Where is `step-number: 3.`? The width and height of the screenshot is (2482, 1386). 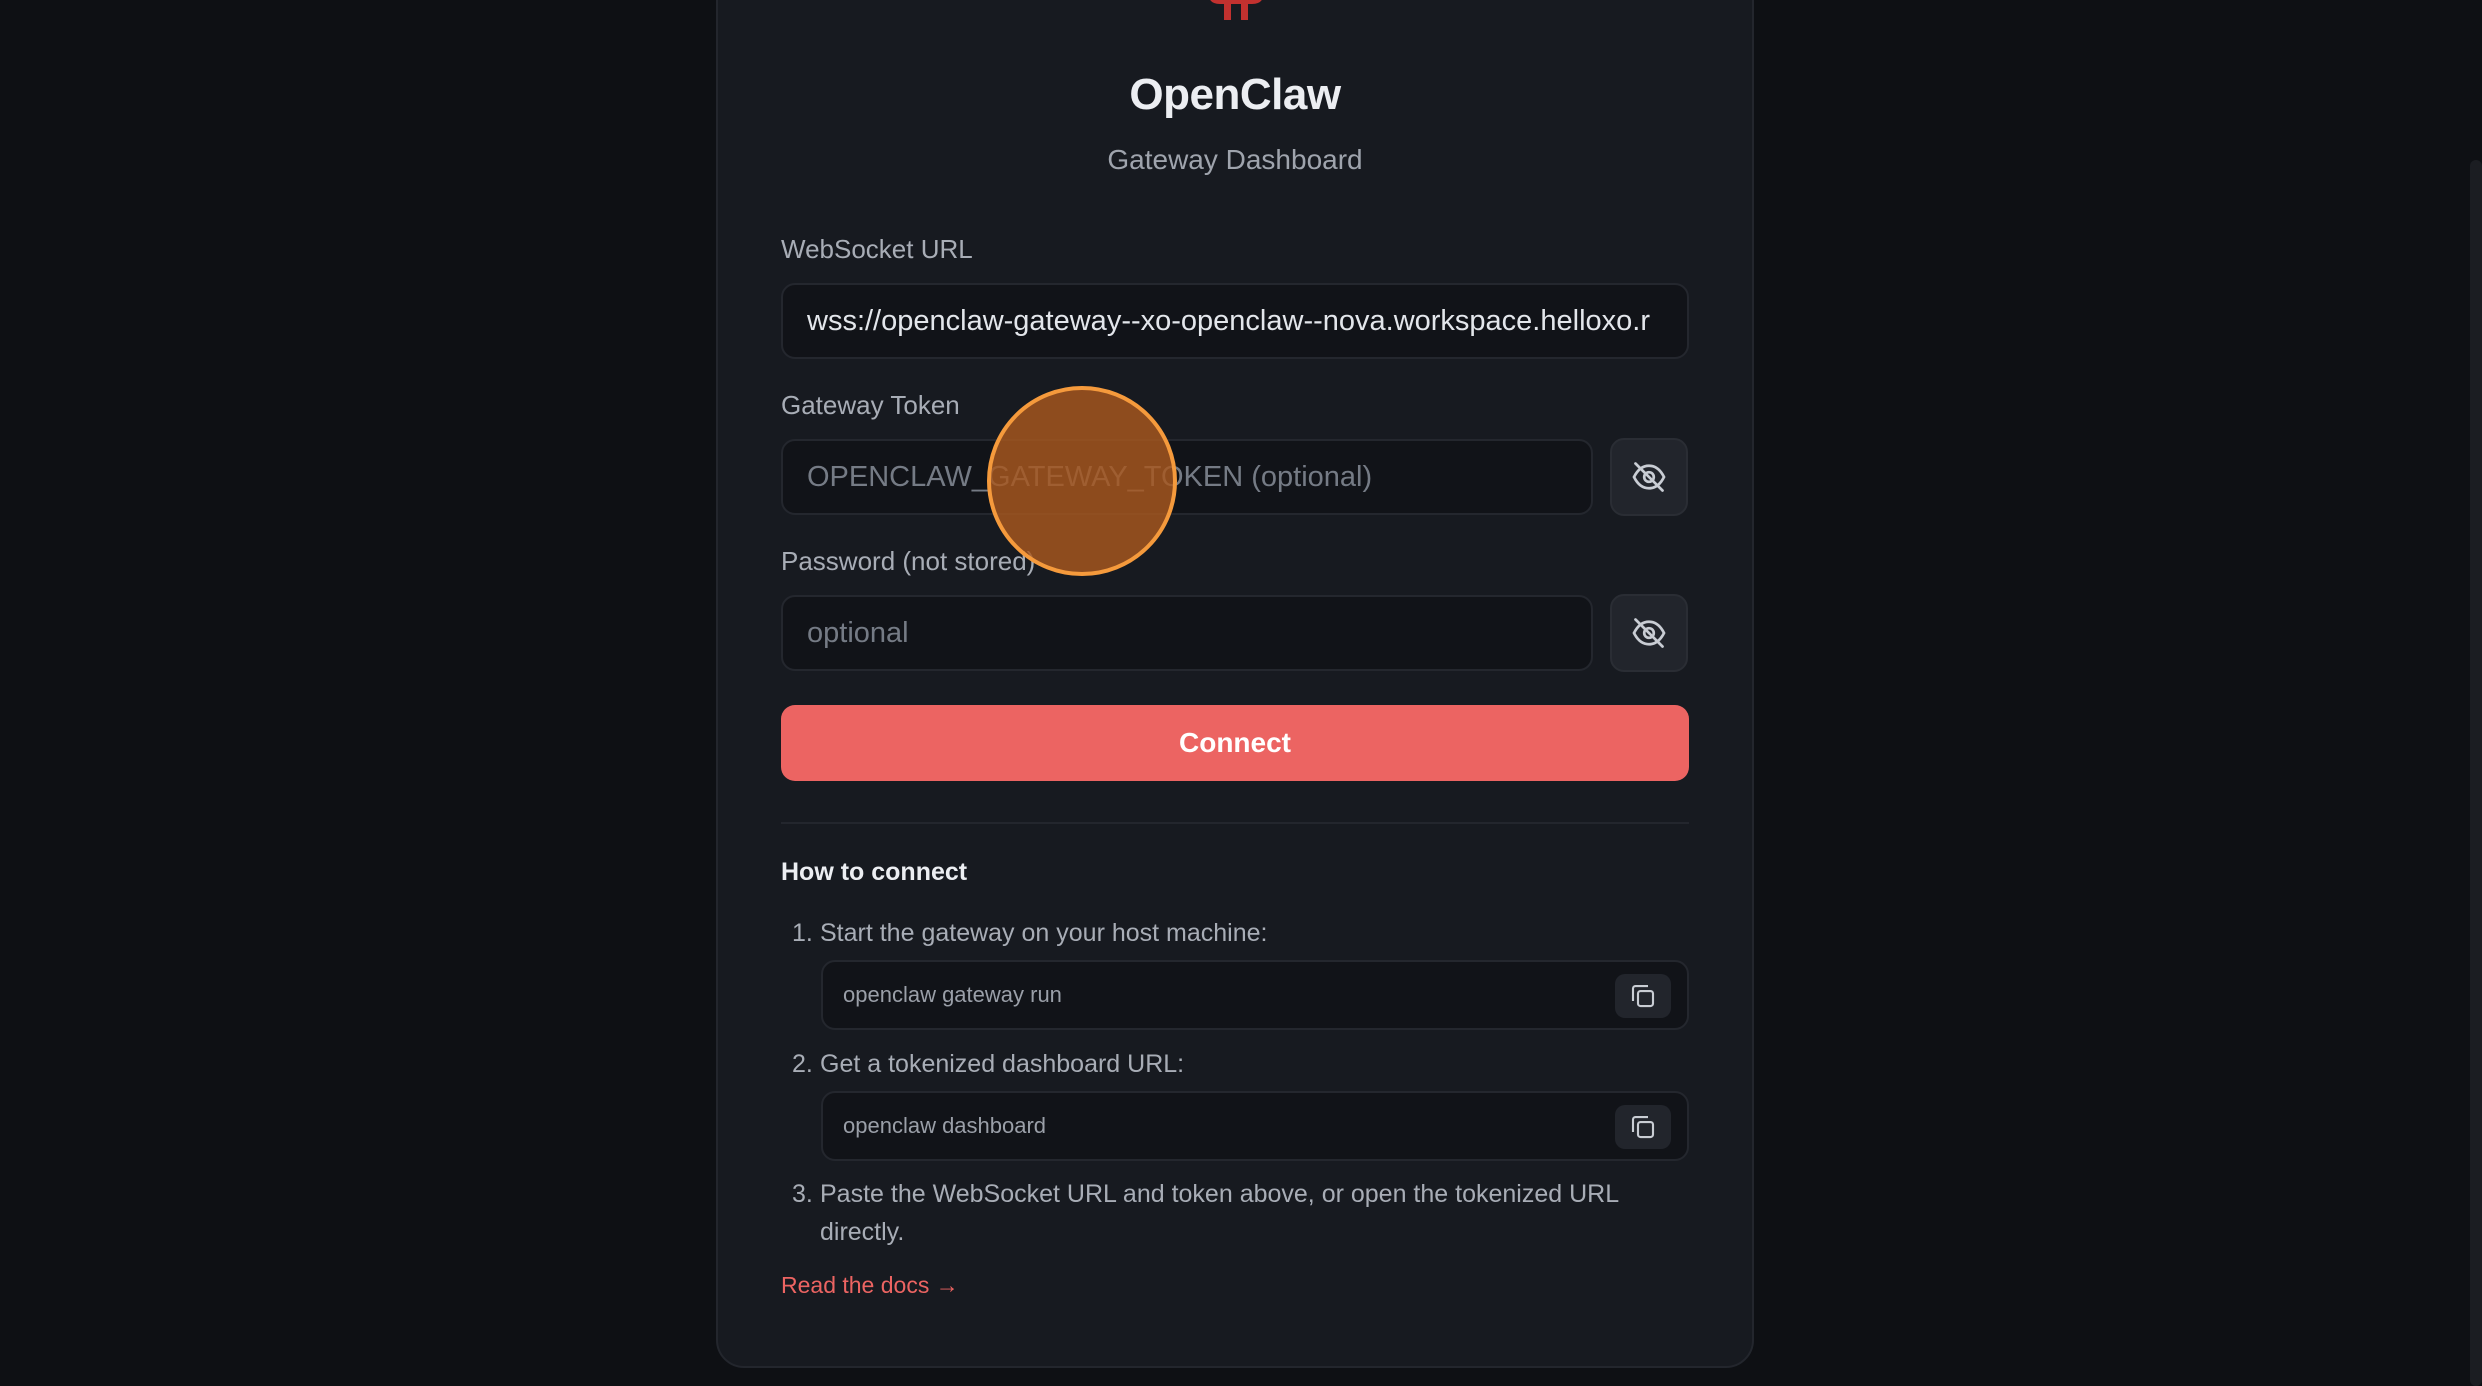
step-number: 3. is located at coordinates (802, 1194).